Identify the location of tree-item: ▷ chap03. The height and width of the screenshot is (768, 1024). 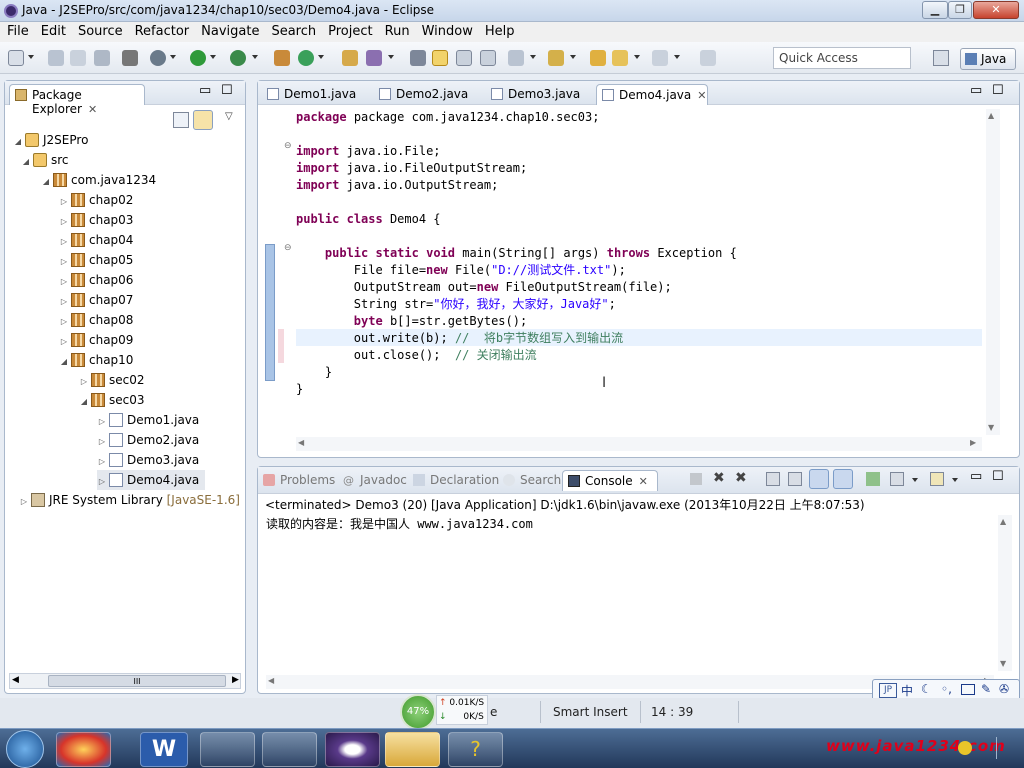
(96, 220).